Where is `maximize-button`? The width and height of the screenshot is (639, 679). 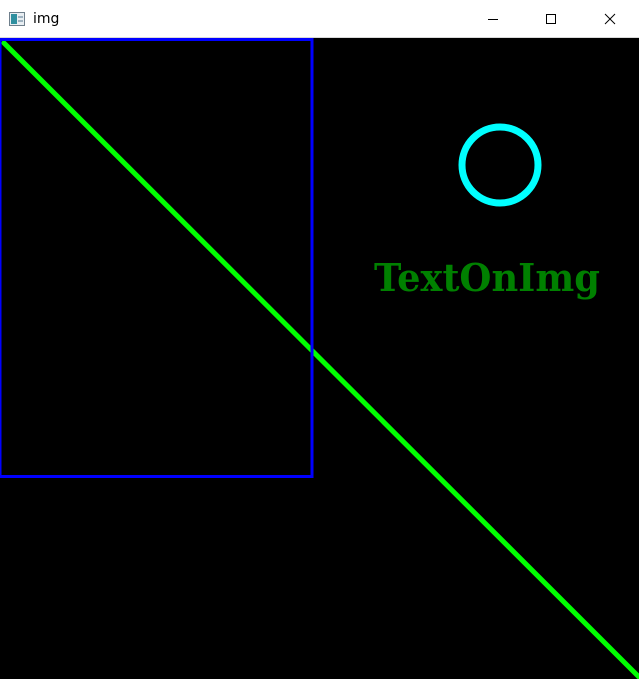 maximize-button is located at coordinates (551, 18).